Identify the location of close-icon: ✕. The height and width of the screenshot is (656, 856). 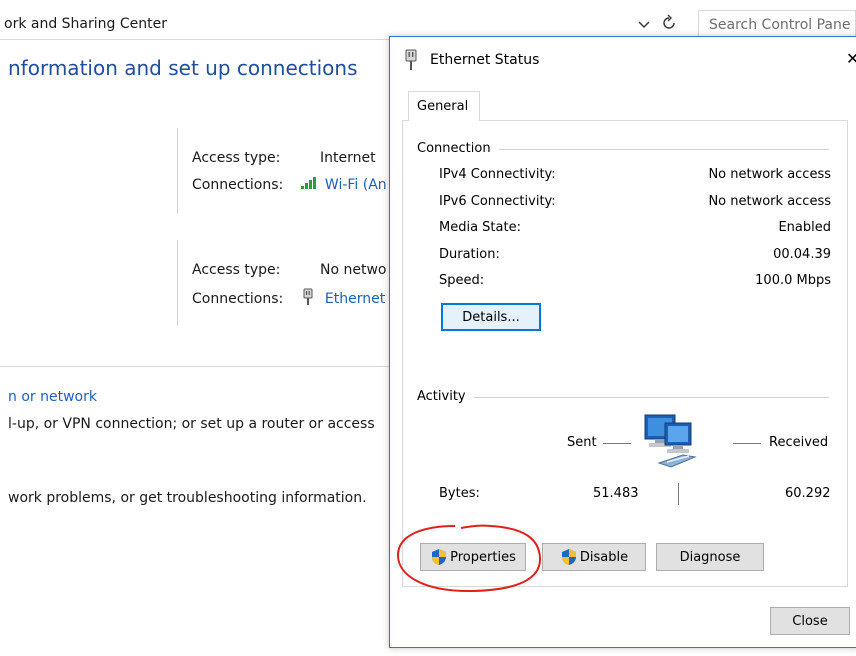
(851, 58).